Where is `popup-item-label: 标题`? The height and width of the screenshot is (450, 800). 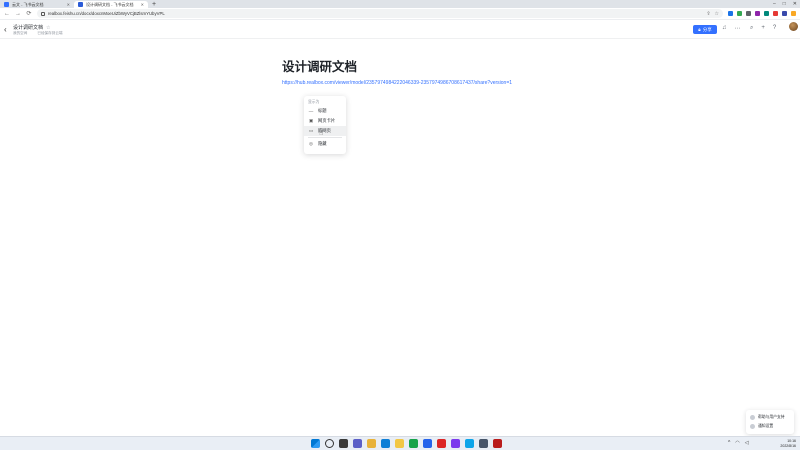
popup-item-label: 标题 is located at coordinates (322, 110).